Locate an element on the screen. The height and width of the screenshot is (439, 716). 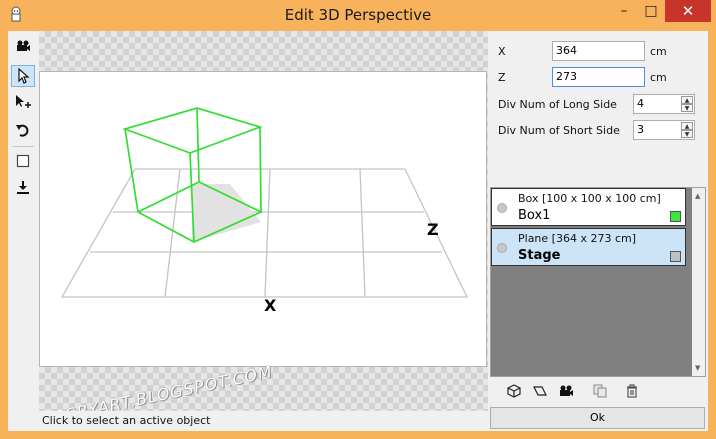
z-field: 273 is located at coordinates (598, 77).